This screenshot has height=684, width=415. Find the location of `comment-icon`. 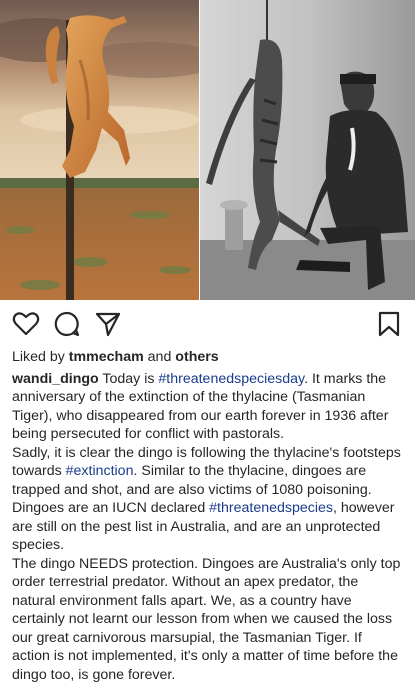

comment-icon is located at coordinates (67, 324).